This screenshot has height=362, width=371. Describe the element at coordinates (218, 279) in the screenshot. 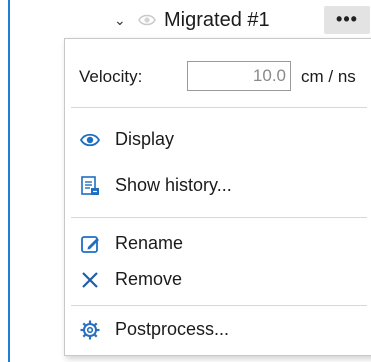

I see `menu-item-remove: Remove` at that location.